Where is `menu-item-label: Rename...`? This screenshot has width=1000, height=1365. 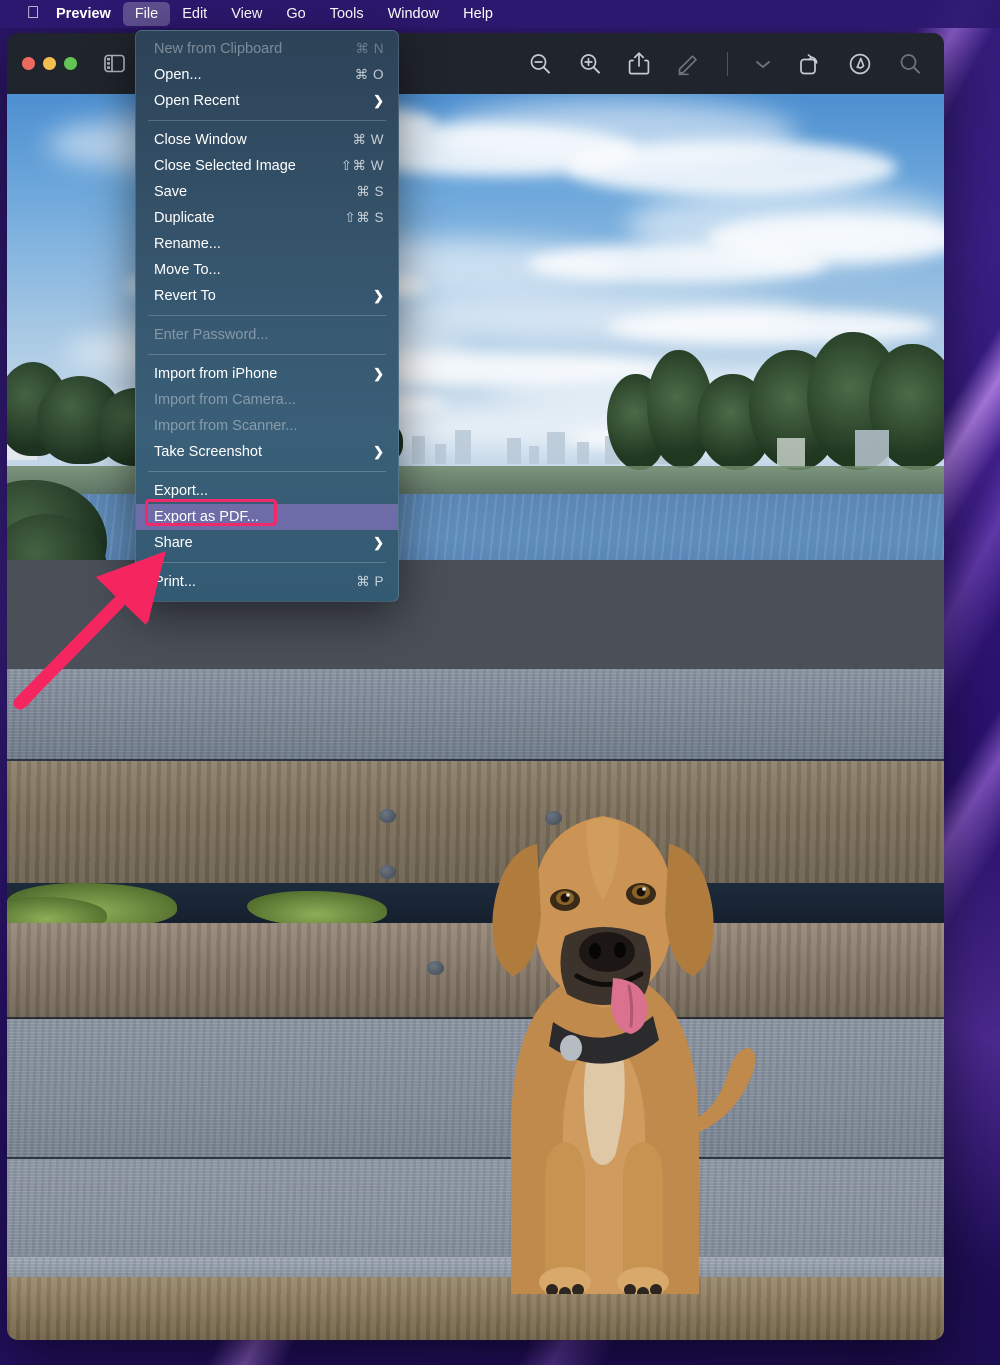
menu-item-label: Rename... is located at coordinates (187, 244).